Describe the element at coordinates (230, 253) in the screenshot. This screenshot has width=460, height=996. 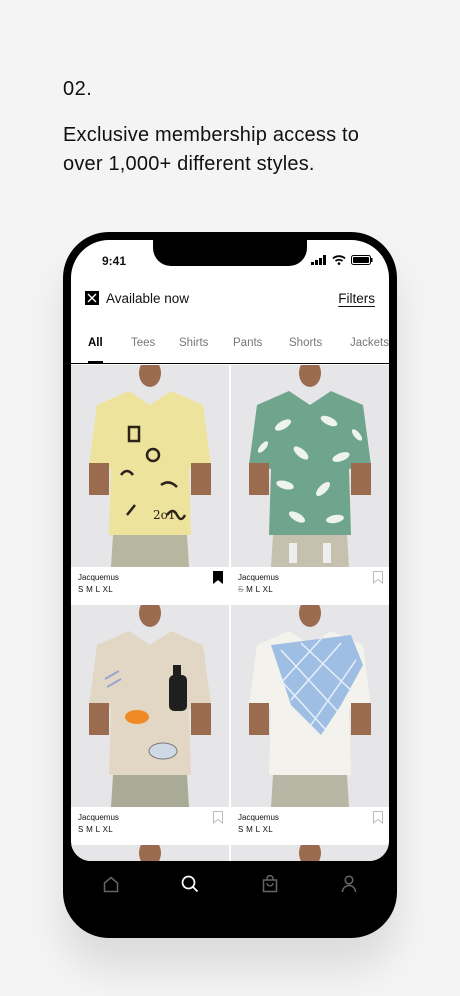
I see `notch` at that location.